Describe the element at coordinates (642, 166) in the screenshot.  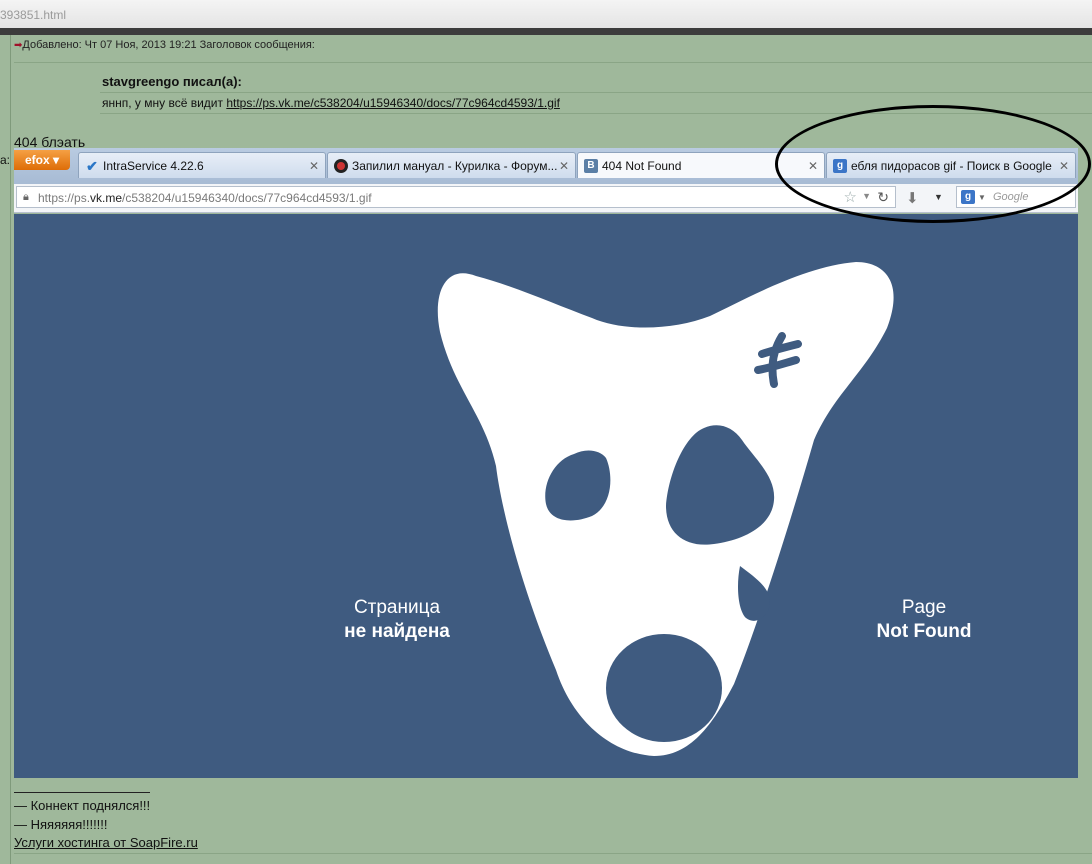
I see `tab-label: 404 Not Found` at that location.